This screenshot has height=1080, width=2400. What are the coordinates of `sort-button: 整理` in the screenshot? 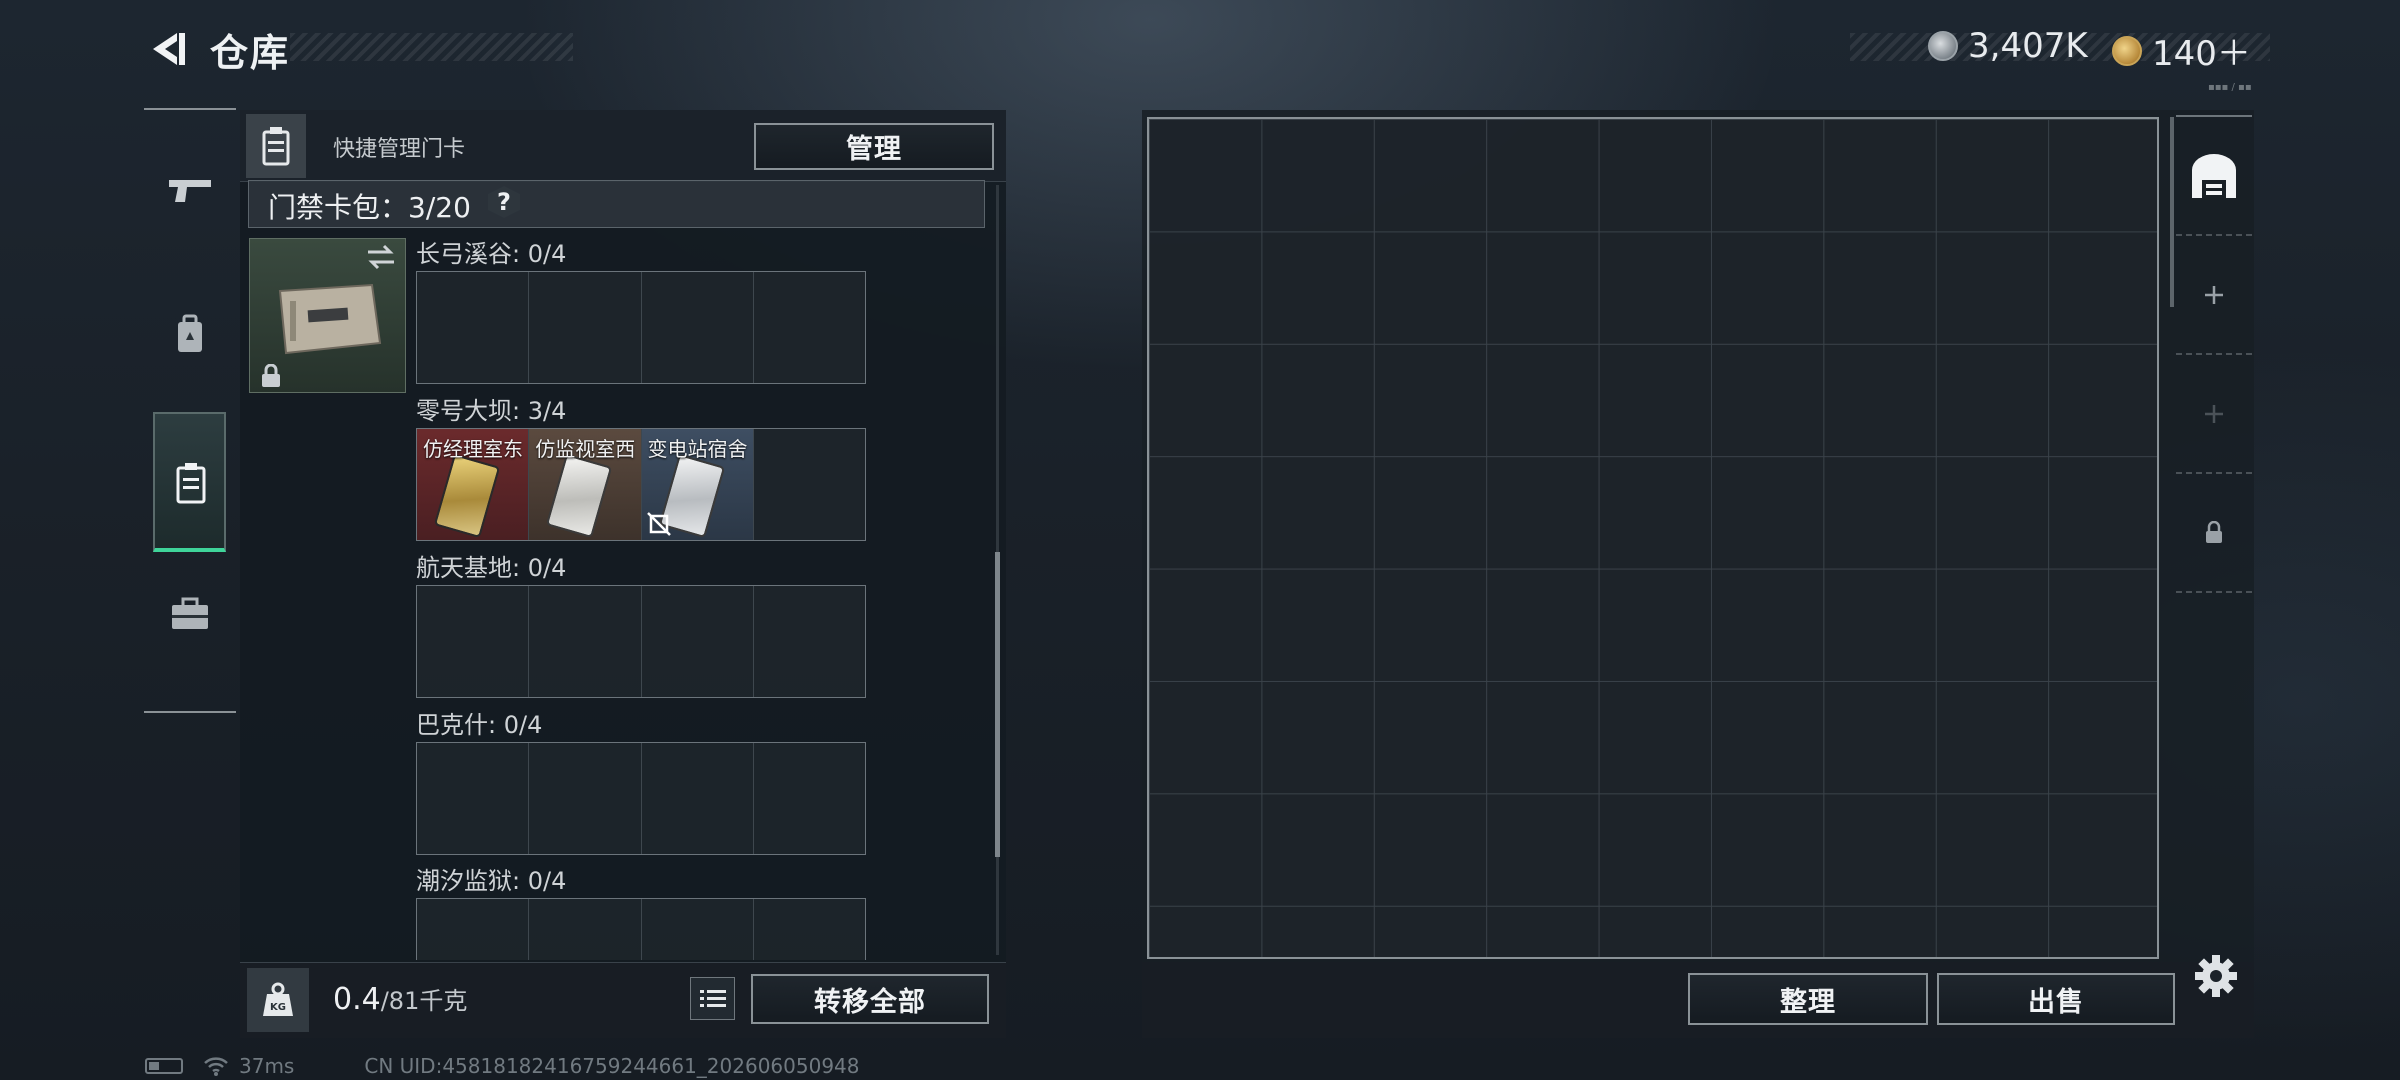 It's located at (1808, 999).